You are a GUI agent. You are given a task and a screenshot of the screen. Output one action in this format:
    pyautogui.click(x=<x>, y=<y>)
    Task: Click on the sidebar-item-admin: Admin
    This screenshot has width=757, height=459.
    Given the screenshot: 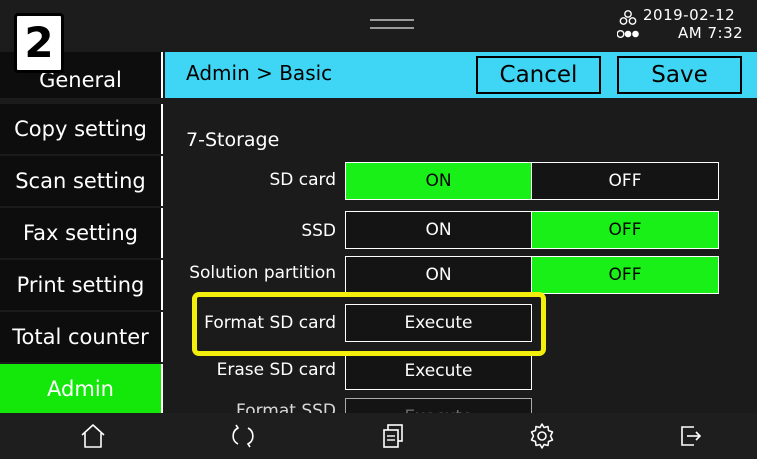 What is the action you would take?
    pyautogui.click(x=81, y=388)
    